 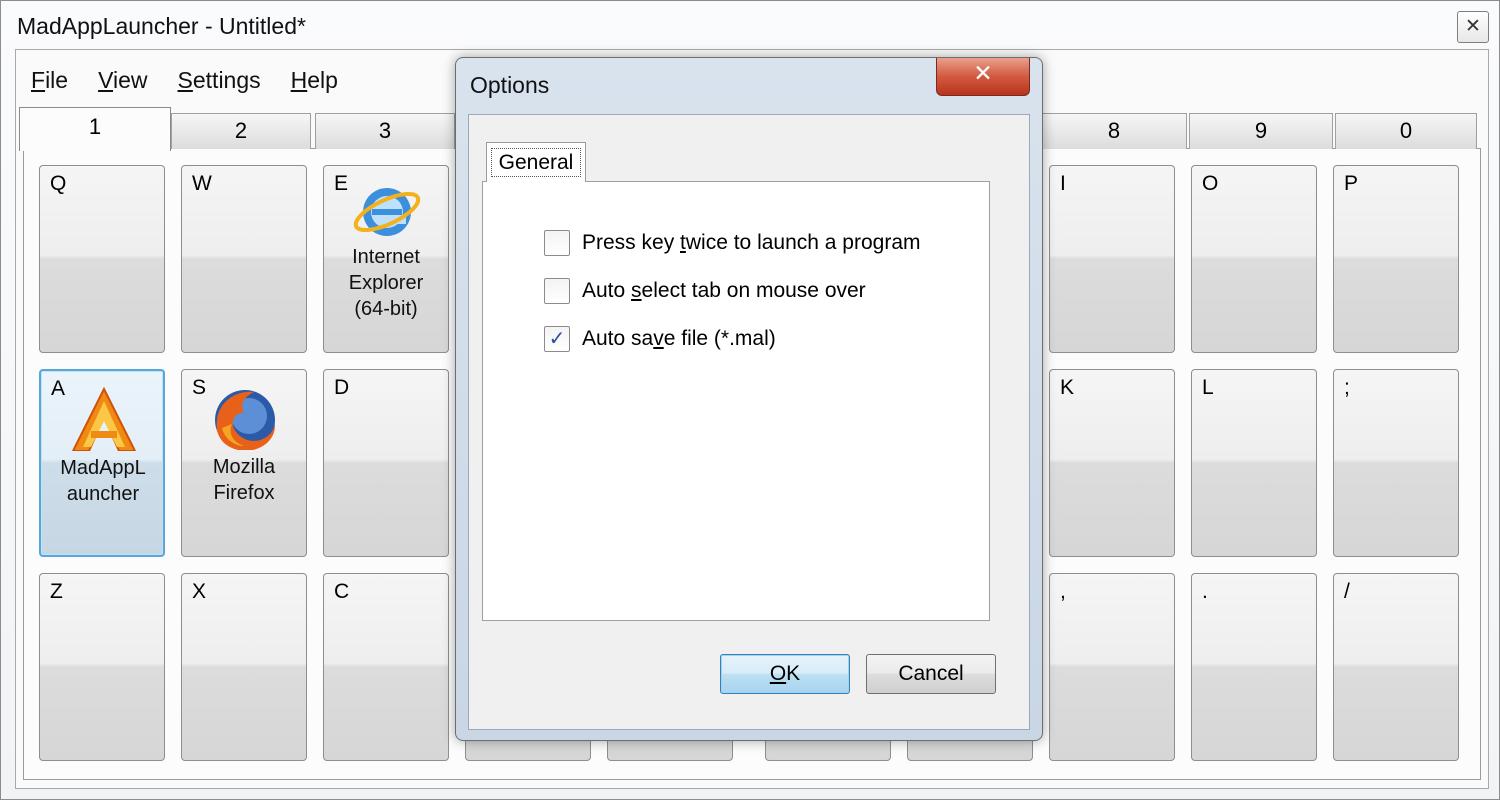 I want to click on key-label: ,, so click(x=1063, y=591).